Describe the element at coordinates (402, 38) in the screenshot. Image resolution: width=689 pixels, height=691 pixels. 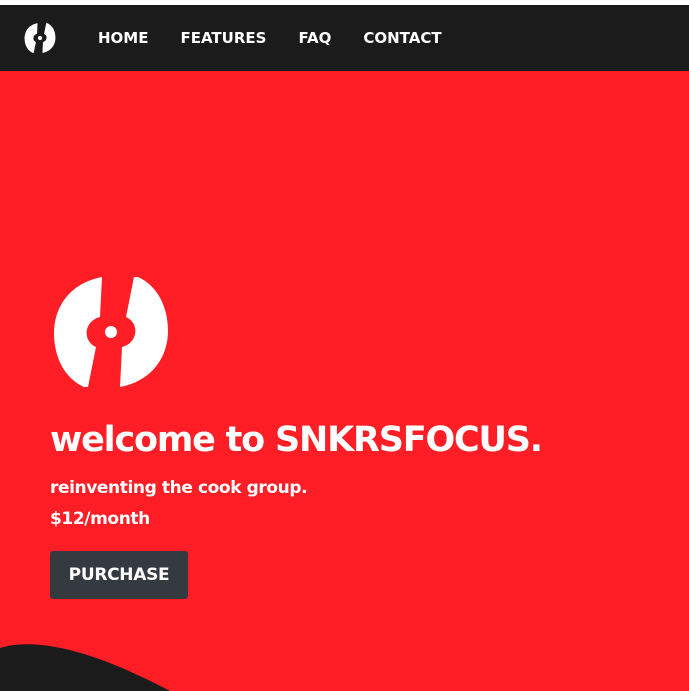
I see `nav-contact-link: CONTACT` at that location.